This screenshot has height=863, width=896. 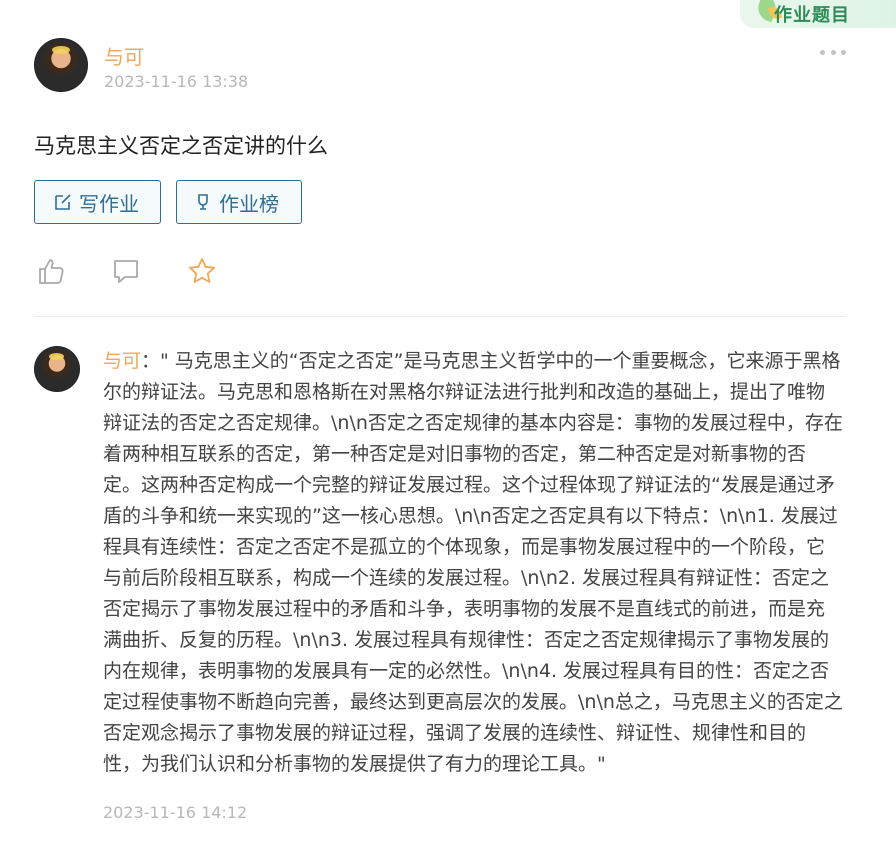 What do you see at coordinates (109, 203) in the screenshot?
I see `write-homework-label: 写作业` at bounding box center [109, 203].